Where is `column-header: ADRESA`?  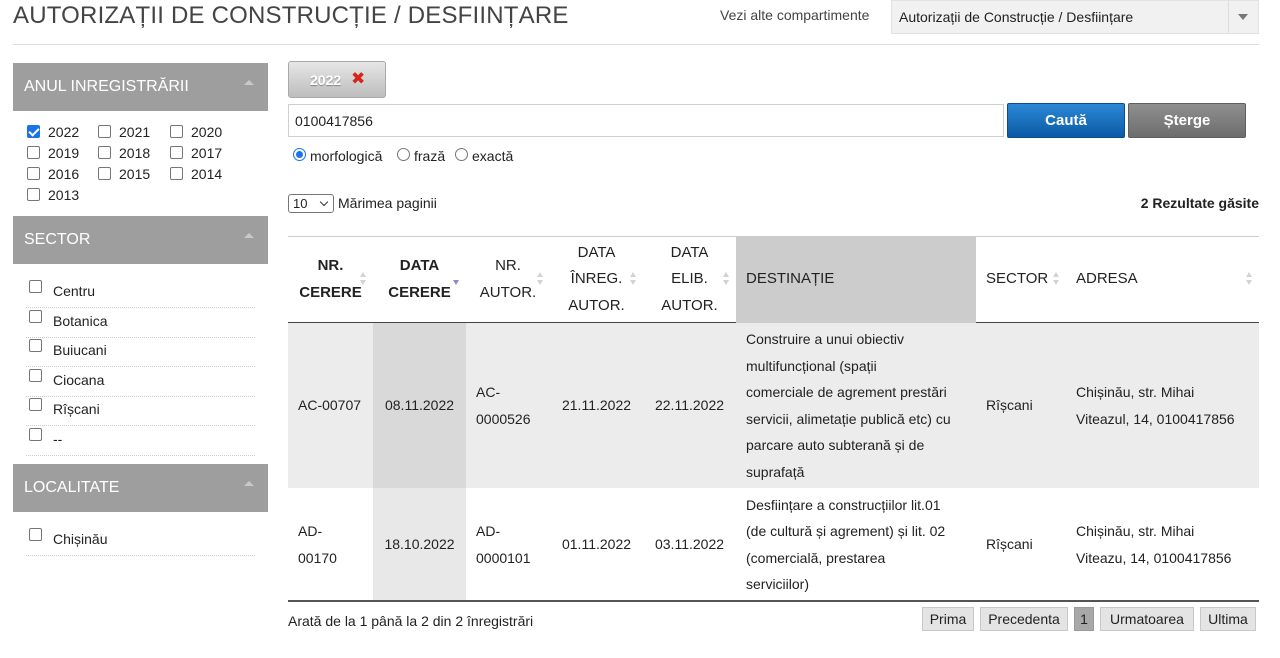 column-header: ADRESA is located at coordinates (1162, 279).